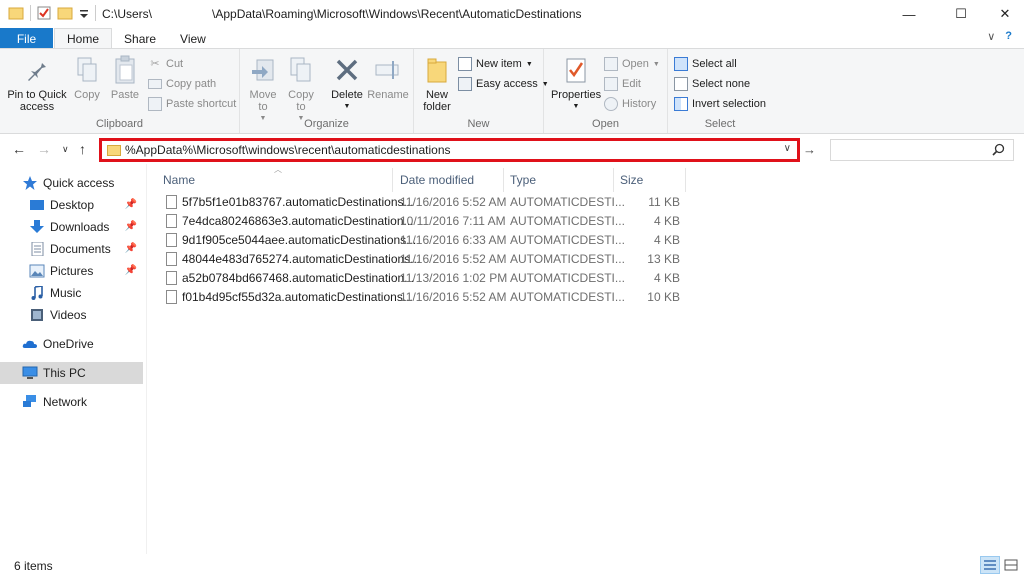  What do you see at coordinates (26, 38) in the screenshot?
I see `tab-file: File` at bounding box center [26, 38].